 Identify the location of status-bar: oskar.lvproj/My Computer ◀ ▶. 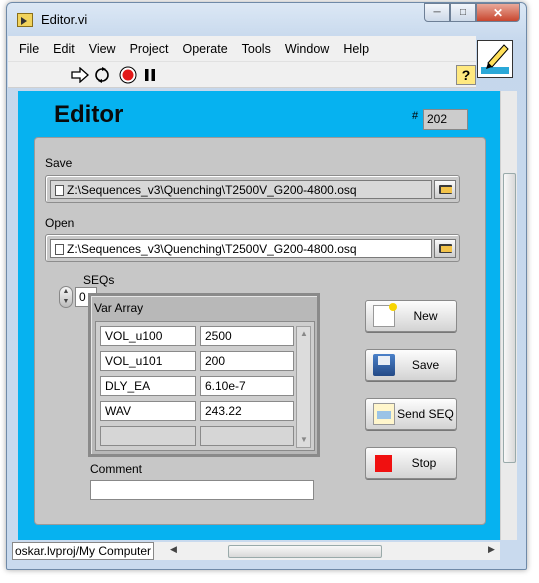
(256, 551).